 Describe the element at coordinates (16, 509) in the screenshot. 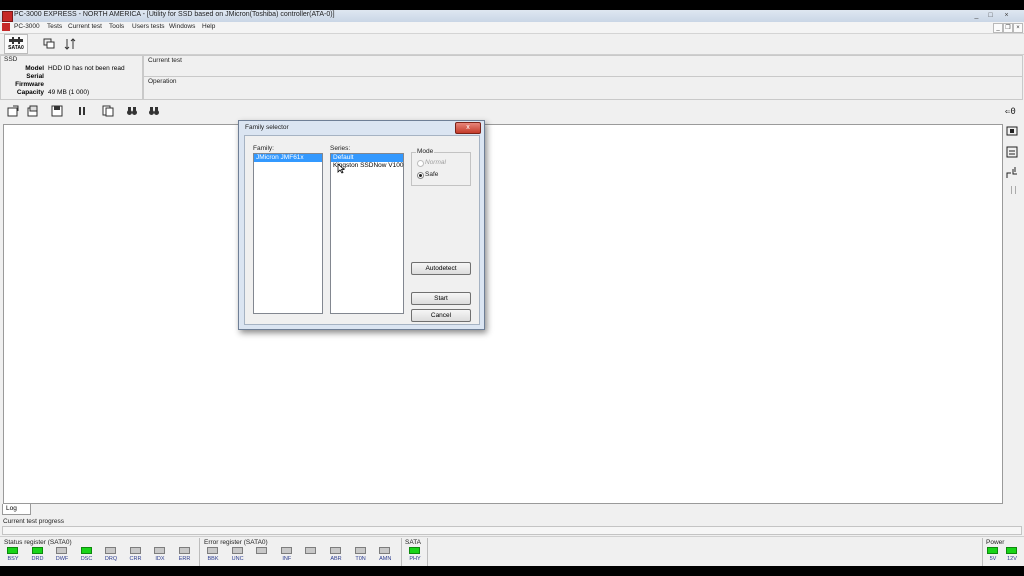

I see `tab-log: Log` at that location.